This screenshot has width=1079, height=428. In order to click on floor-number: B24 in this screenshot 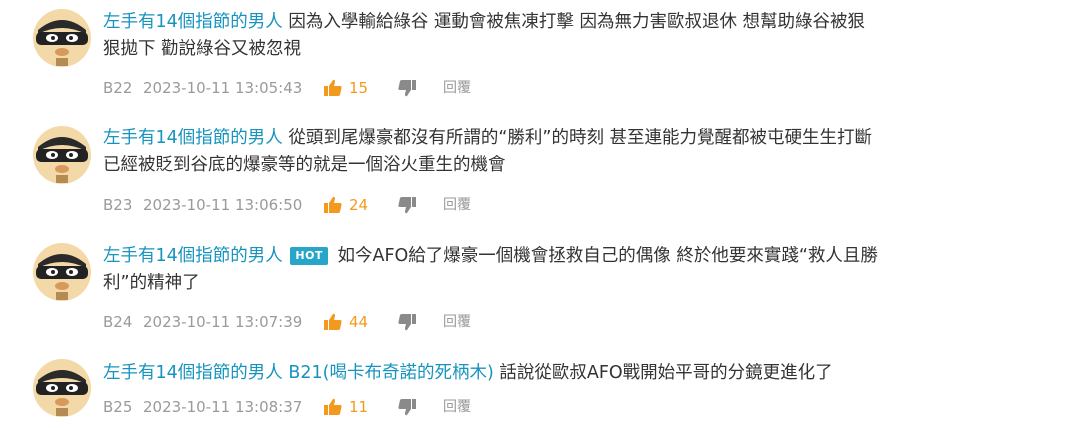, I will do `click(118, 322)`.